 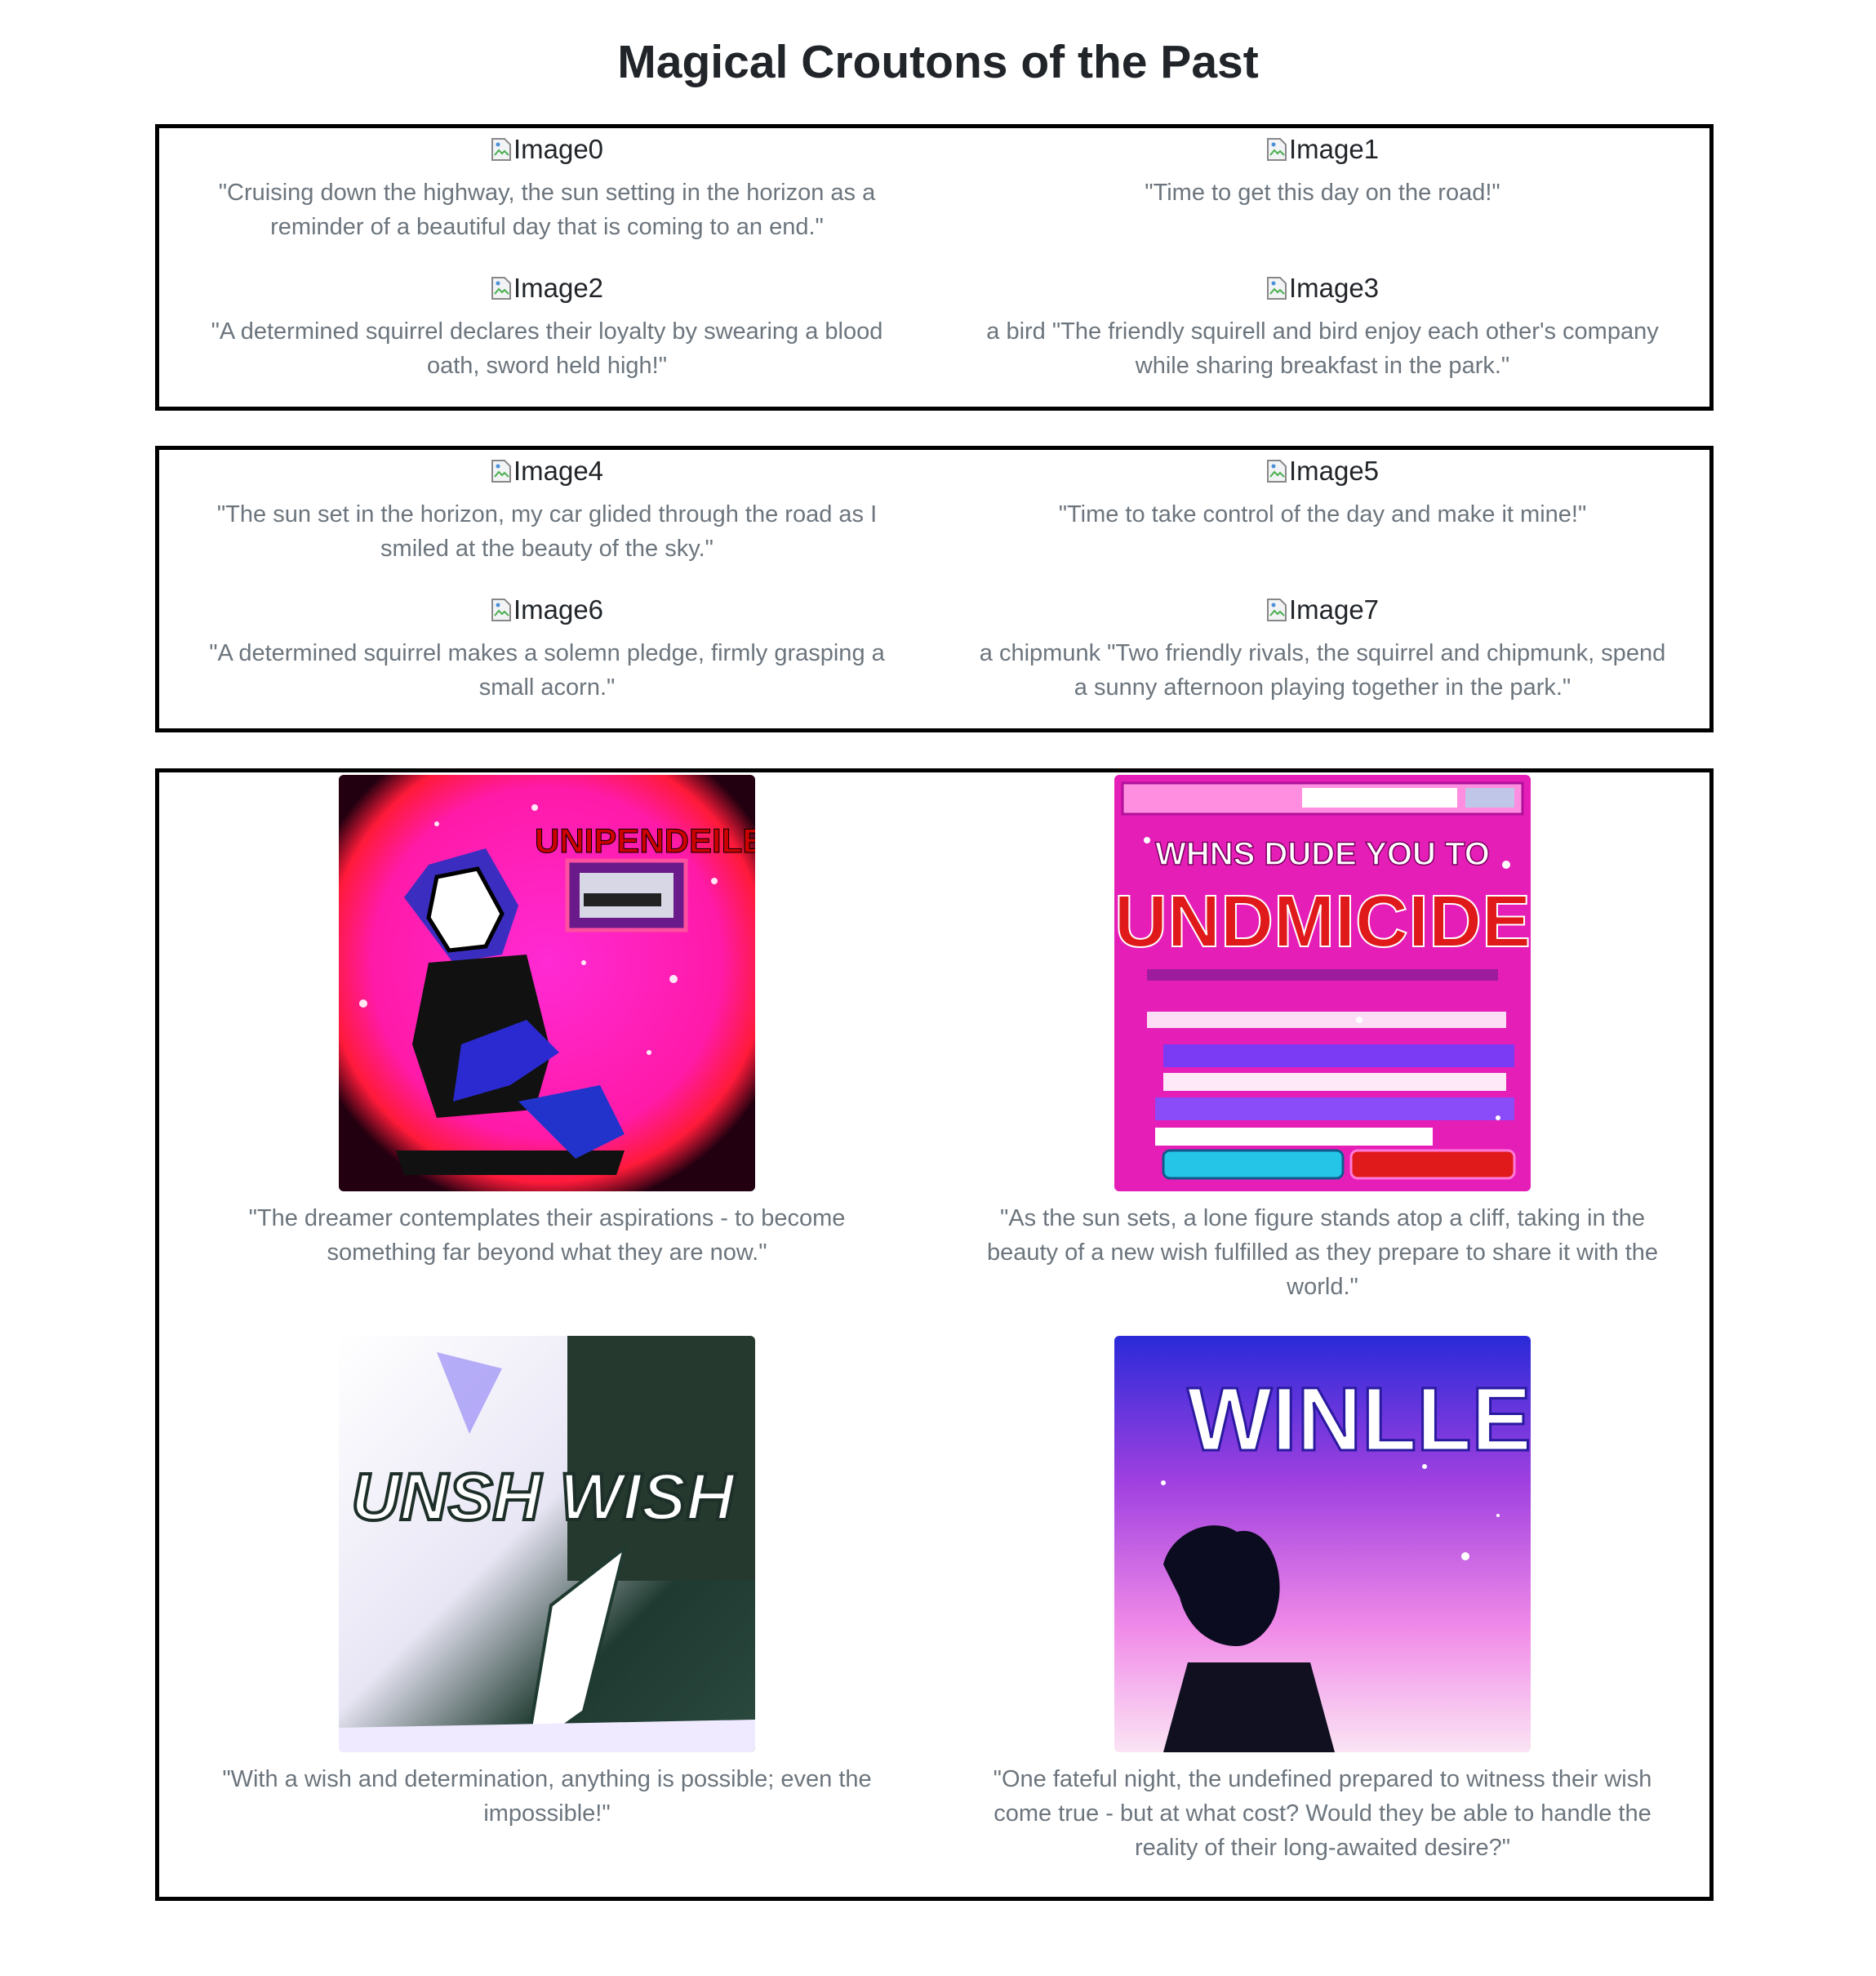 I want to click on image-alt-text: Image3, so click(x=1334, y=288).